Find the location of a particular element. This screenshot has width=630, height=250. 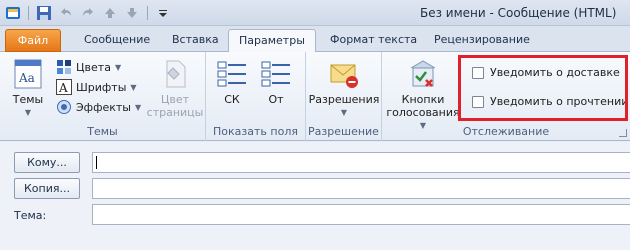

tab-options: Параметры is located at coordinates (272, 41).